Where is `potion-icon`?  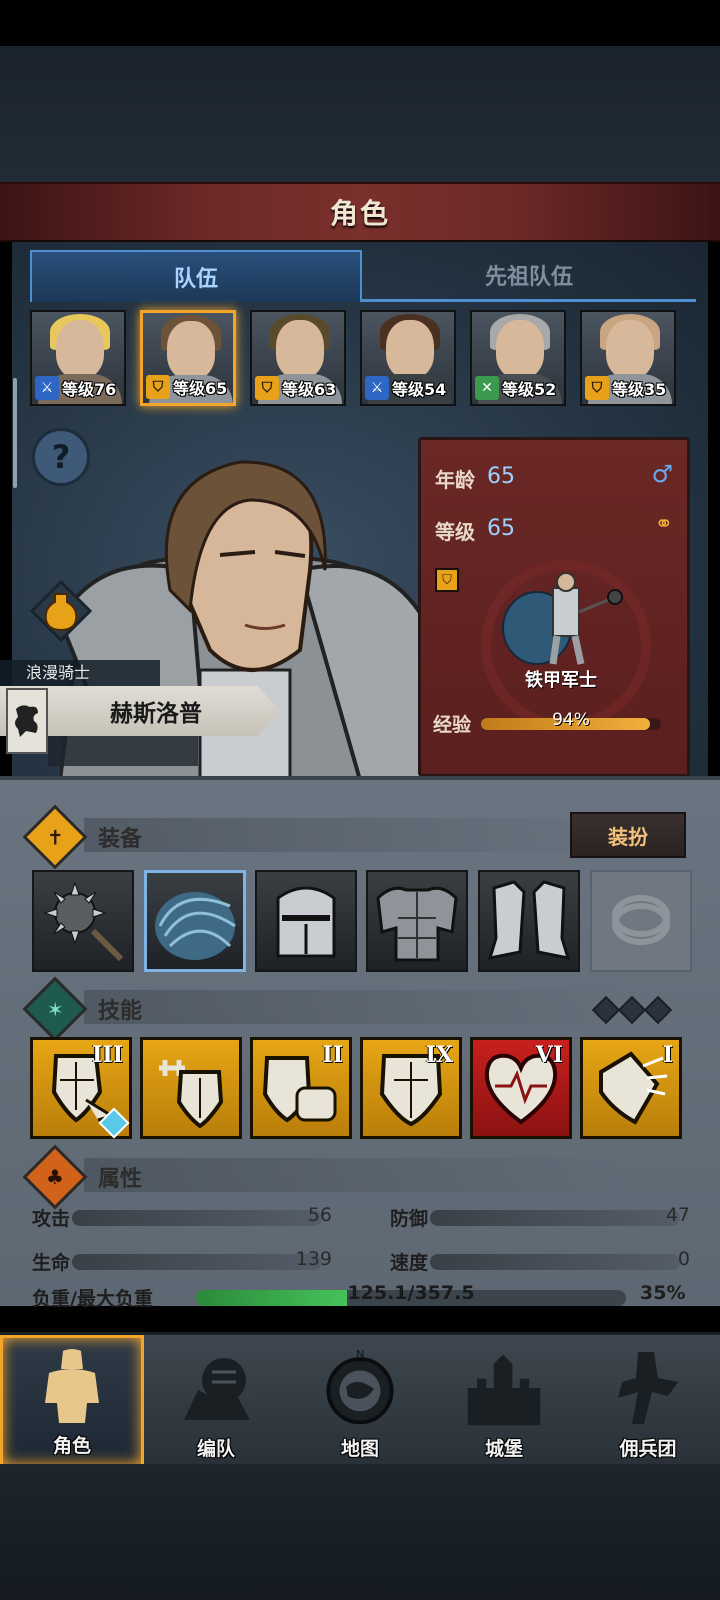 potion-icon is located at coordinates (61, 611).